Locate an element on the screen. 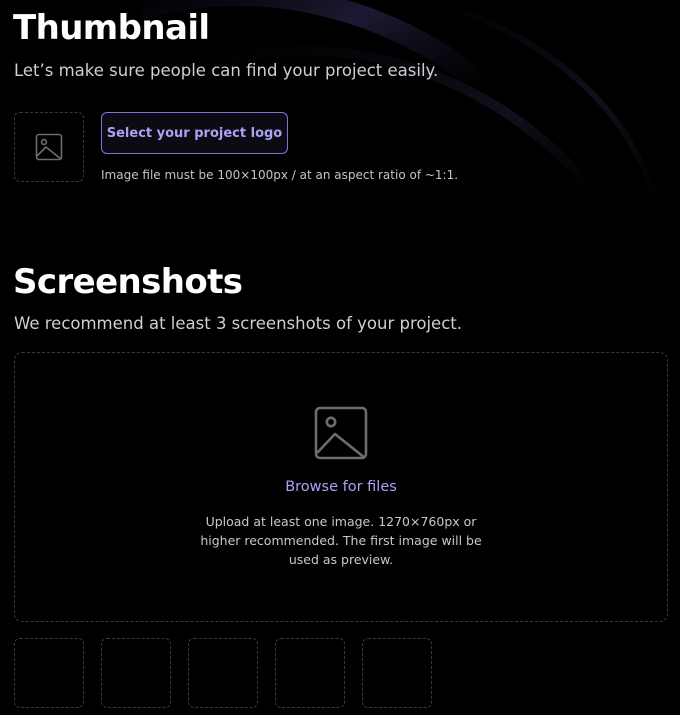  browse-files-link: Browse for files is located at coordinates (341, 487).